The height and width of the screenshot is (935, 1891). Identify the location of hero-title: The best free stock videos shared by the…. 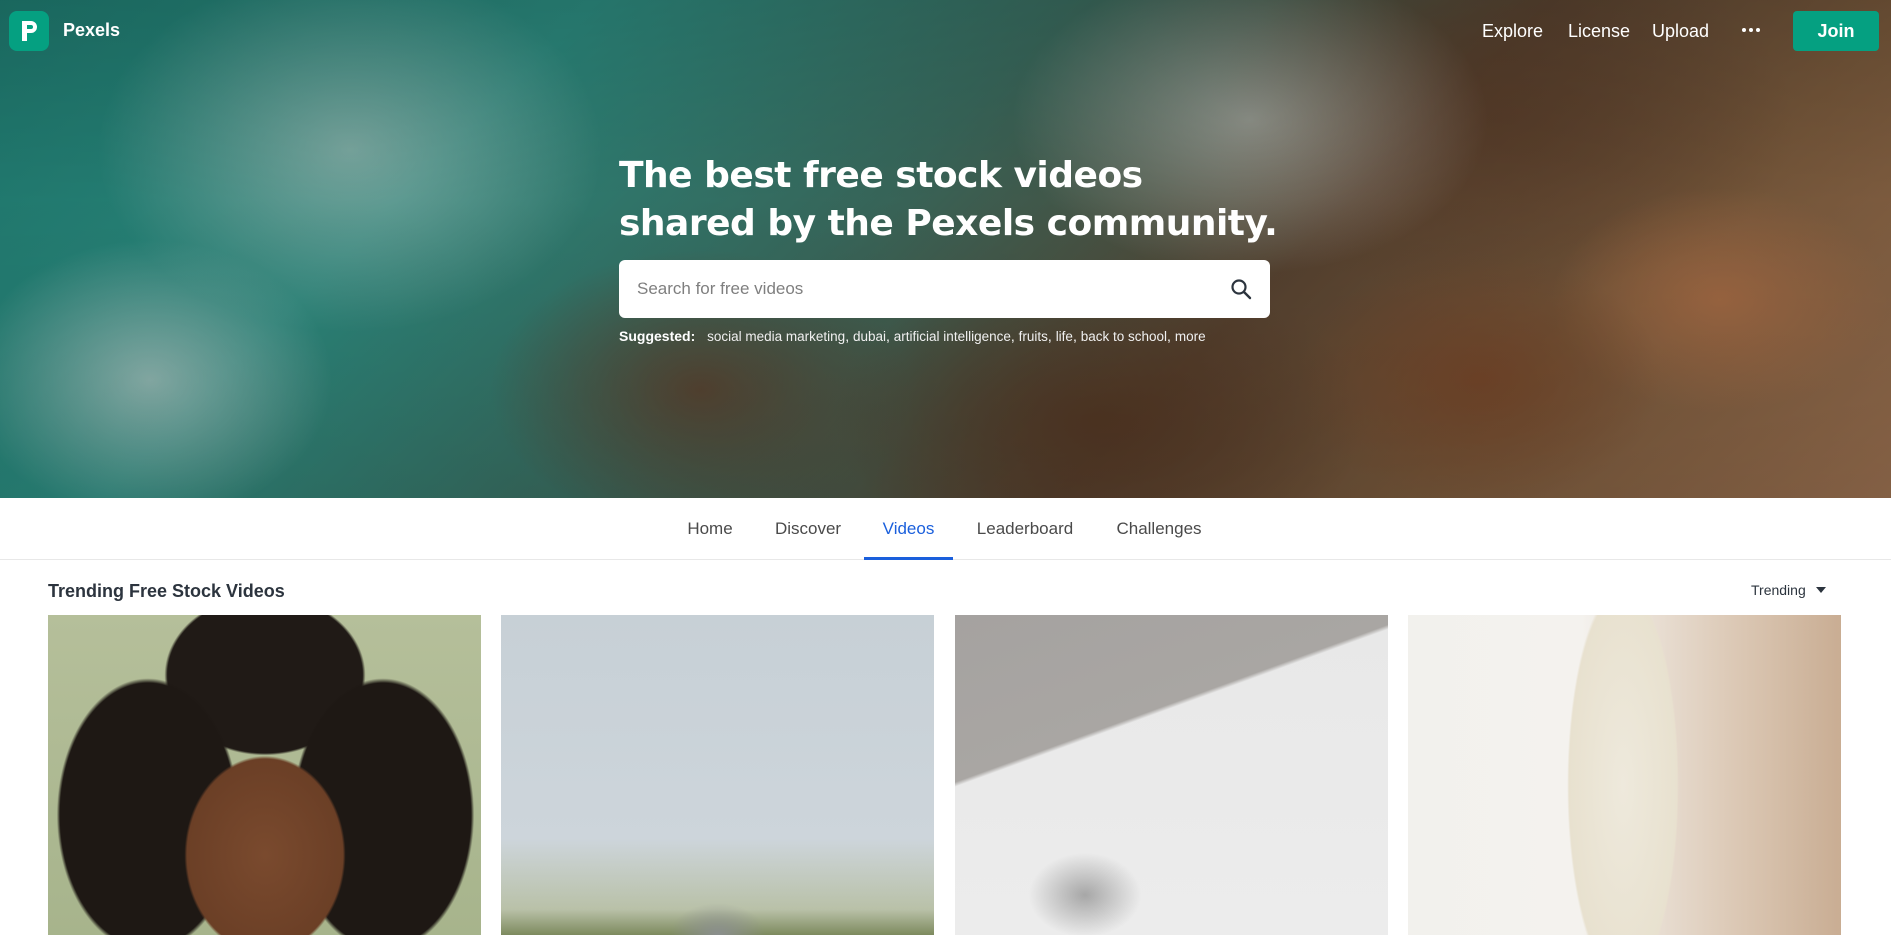
(948, 199).